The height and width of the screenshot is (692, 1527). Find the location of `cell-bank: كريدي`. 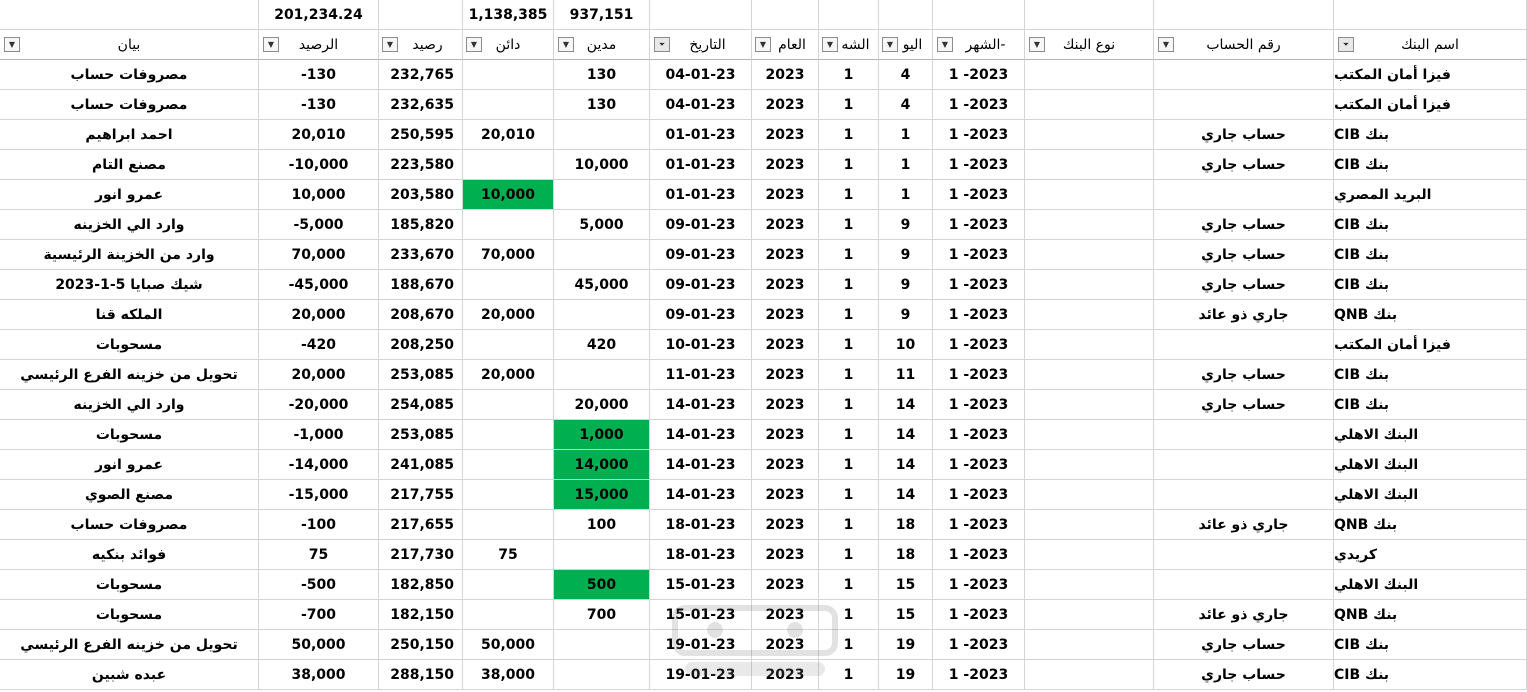

cell-bank: كريدي is located at coordinates (1430, 555).